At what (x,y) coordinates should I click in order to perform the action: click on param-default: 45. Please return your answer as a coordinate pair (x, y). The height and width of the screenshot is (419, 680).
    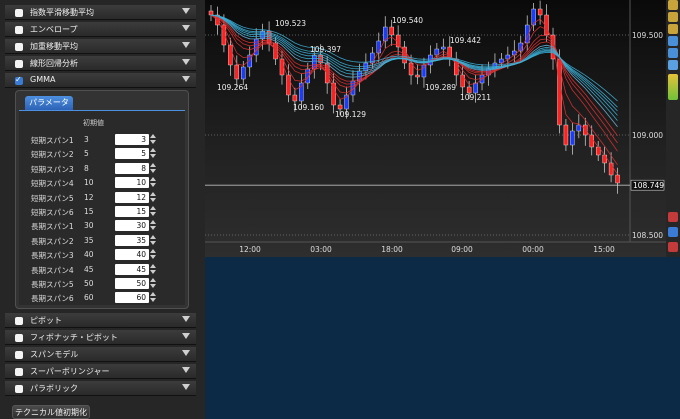
    Looking at the image, I should click on (89, 269).